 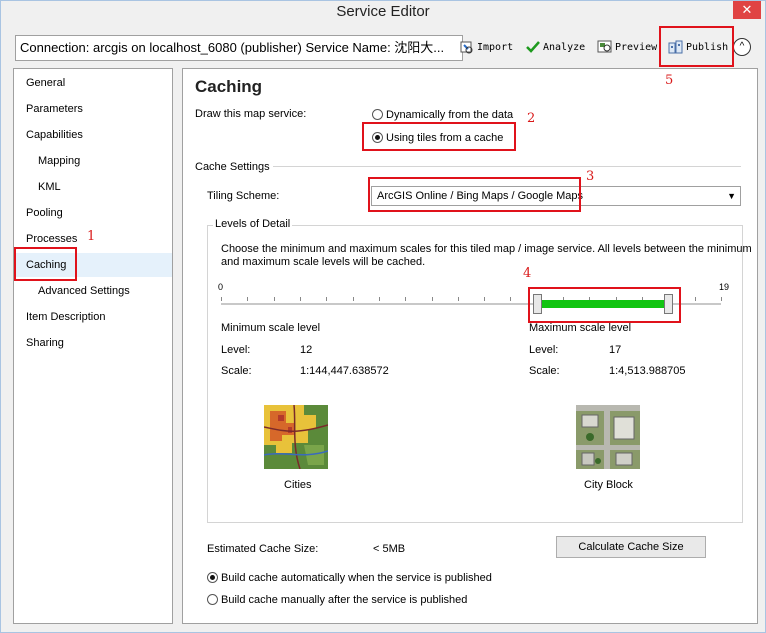 What do you see at coordinates (544, 350) in the screenshot?
I see `max-level-label: Level:` at bounding box center [544, 350].